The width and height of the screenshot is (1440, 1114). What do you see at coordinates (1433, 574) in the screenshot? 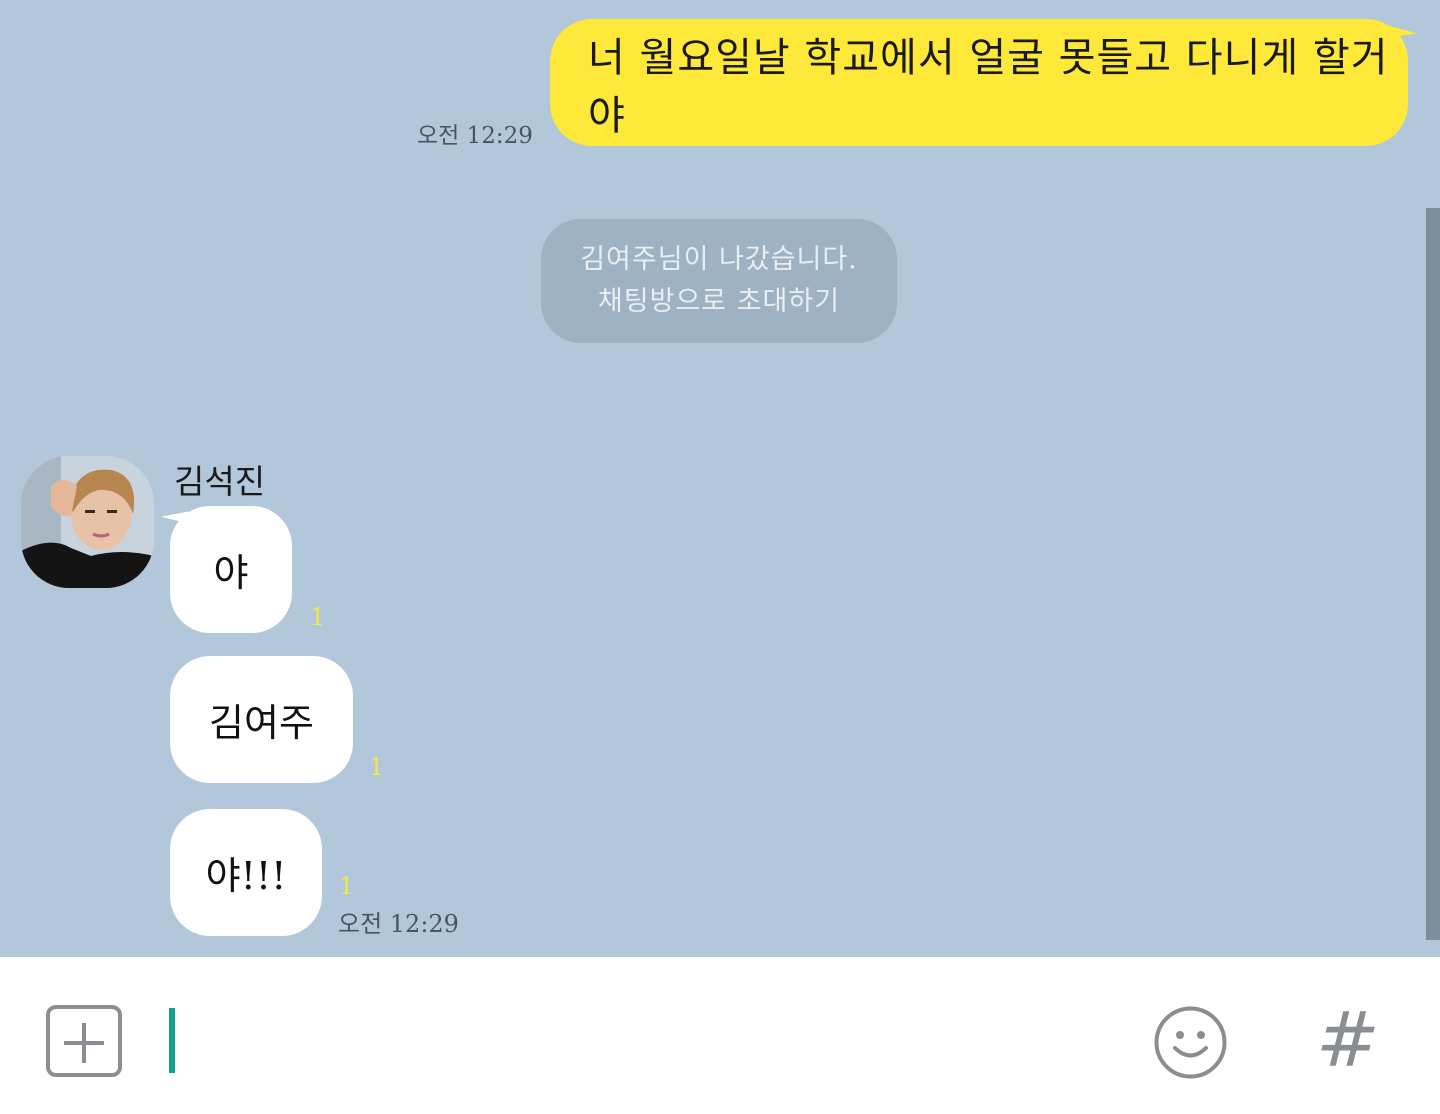
I see `scrollbar` at bounding box center [1433, 574].